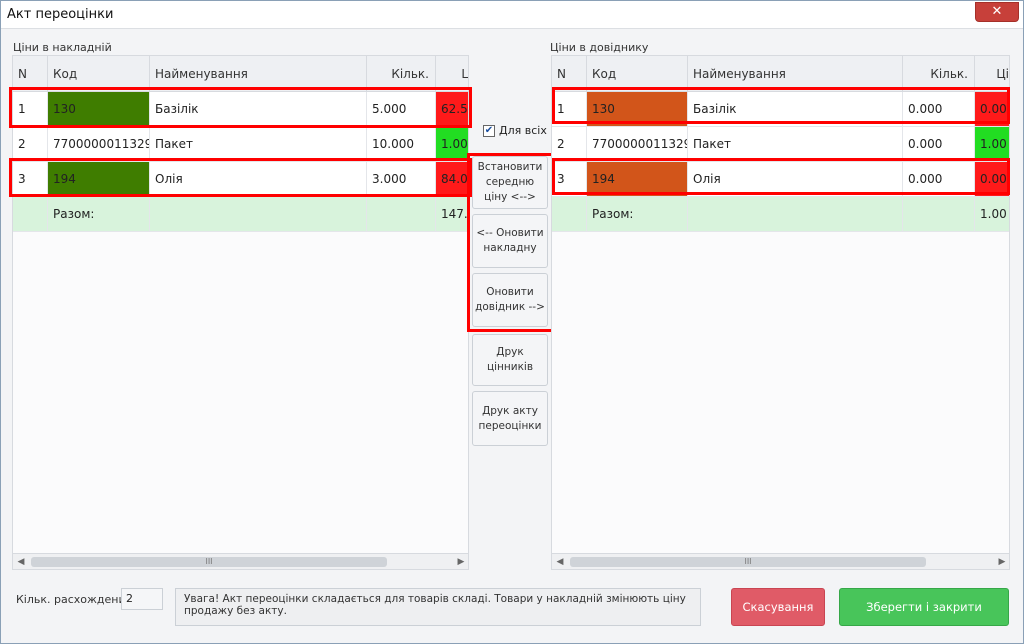  What do you see at coordinates (780, 214) in the screenshot?
I see `directory-total-row: Разом: 1.00` at bounding box center [780, 214].